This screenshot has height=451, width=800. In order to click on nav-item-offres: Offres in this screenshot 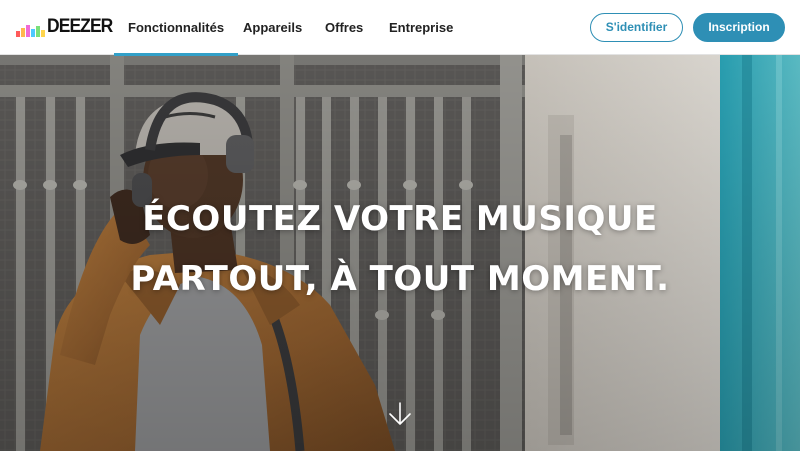, I will do `click(344, 27)`.